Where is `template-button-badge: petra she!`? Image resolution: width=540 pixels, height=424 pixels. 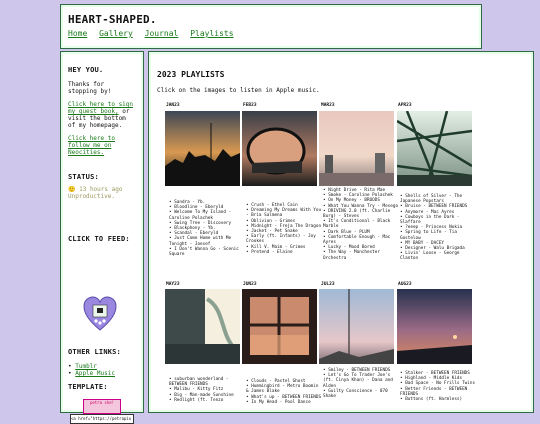
template-button-badge: petra she! is located at coordinates (102, 406).